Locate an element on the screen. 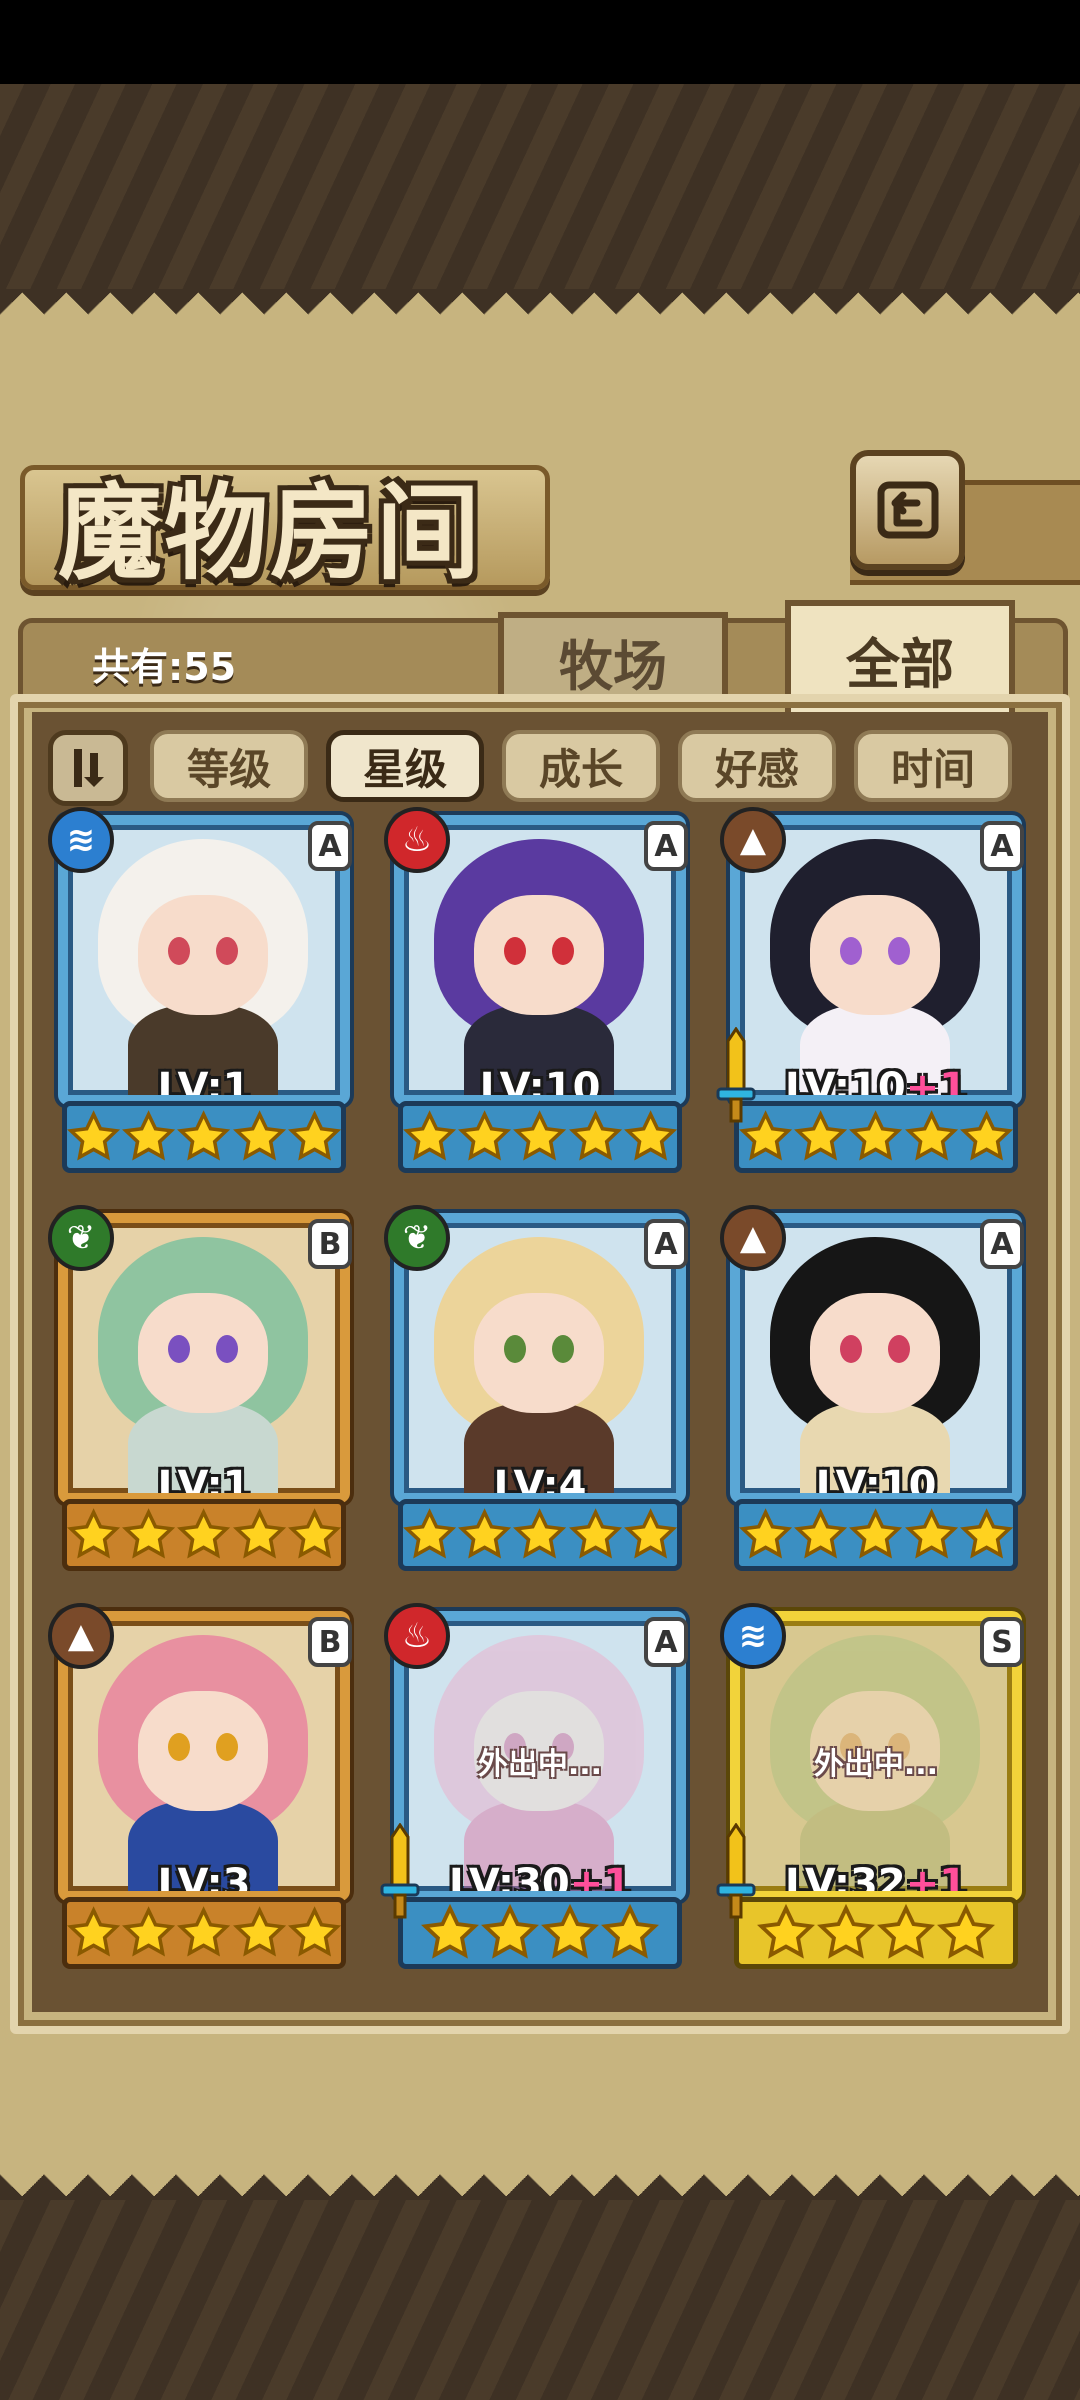  monster-card: LV:10 ♨ A is located at coordinates (540, 996).